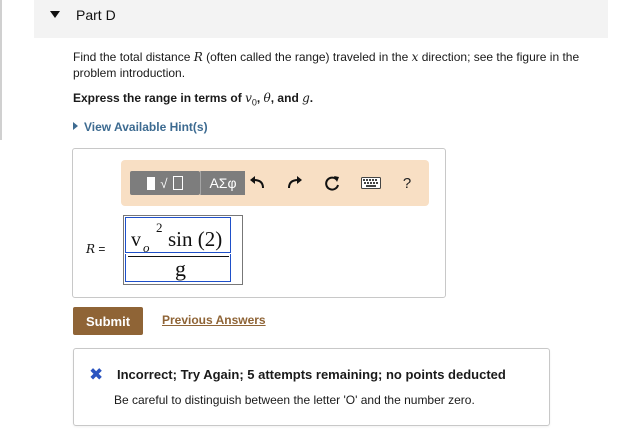  I want to click on caret-right-icon, so click(75, 126).